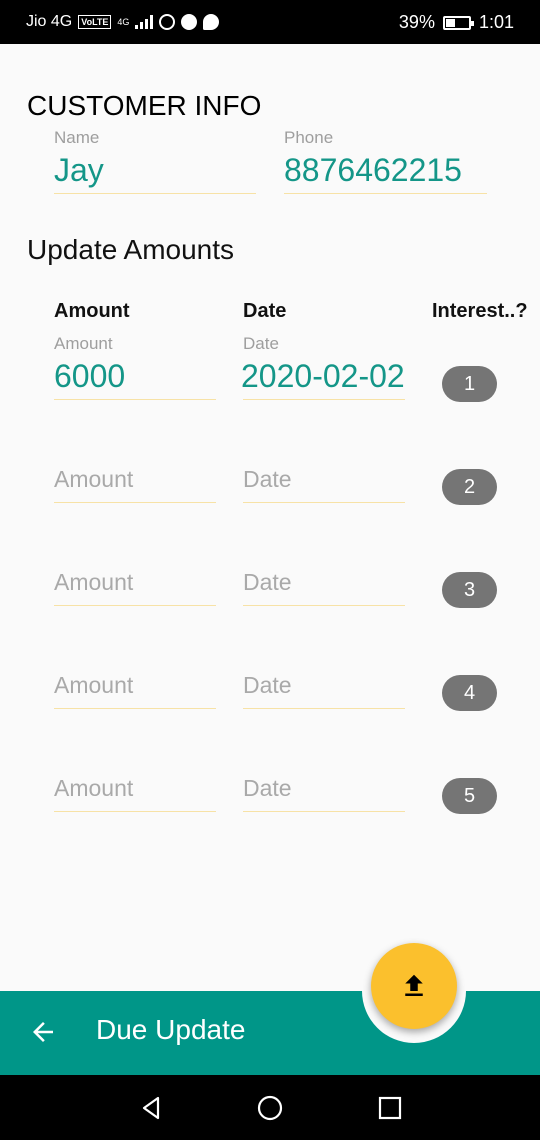 The width and height of the screenshot is (540, 1140). What do you see at coordinates (324, 585) in the screenshot?
I see `date-field-3: Date` at bounding box center [324, 585].